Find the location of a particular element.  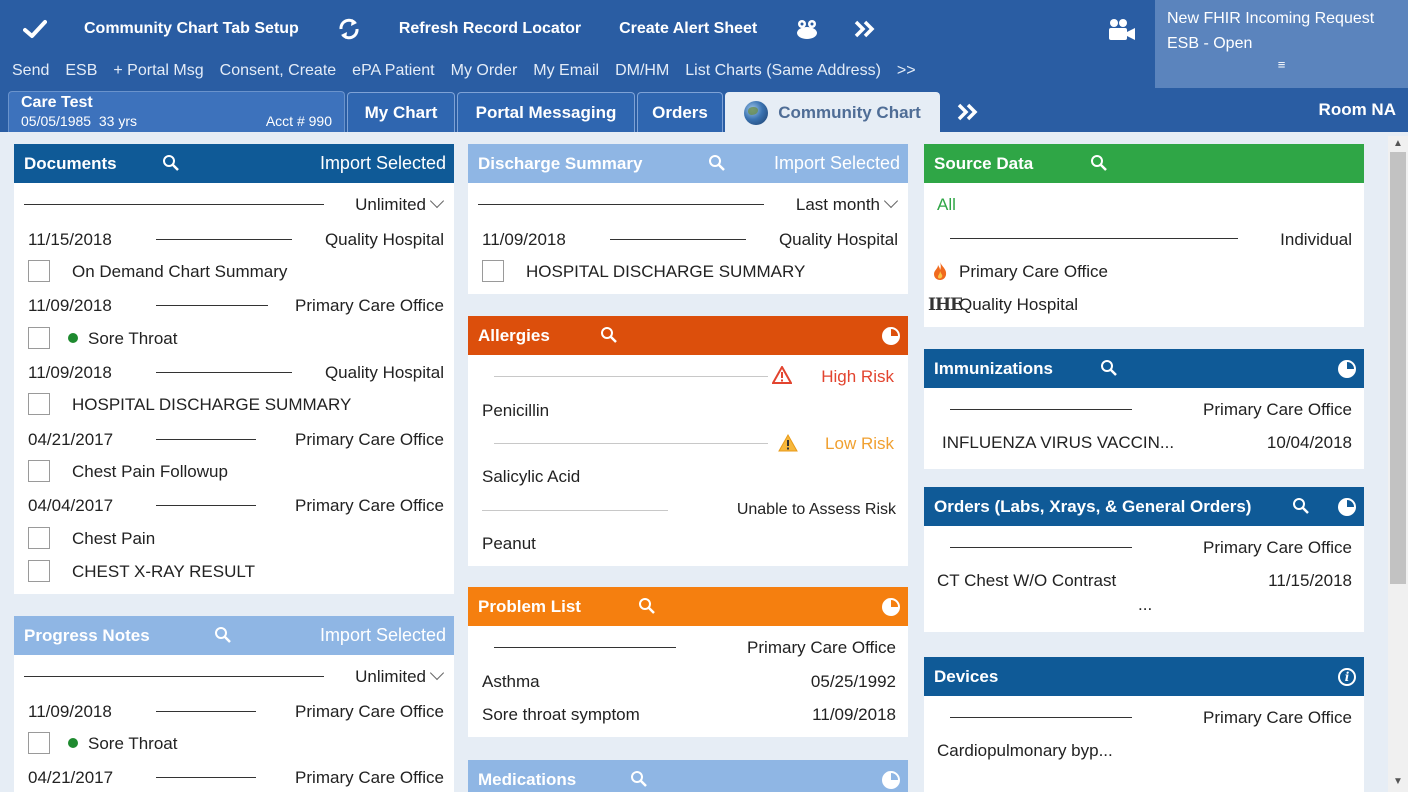

patient-acct: Acct # 990 is located at coordinates (298, 121).